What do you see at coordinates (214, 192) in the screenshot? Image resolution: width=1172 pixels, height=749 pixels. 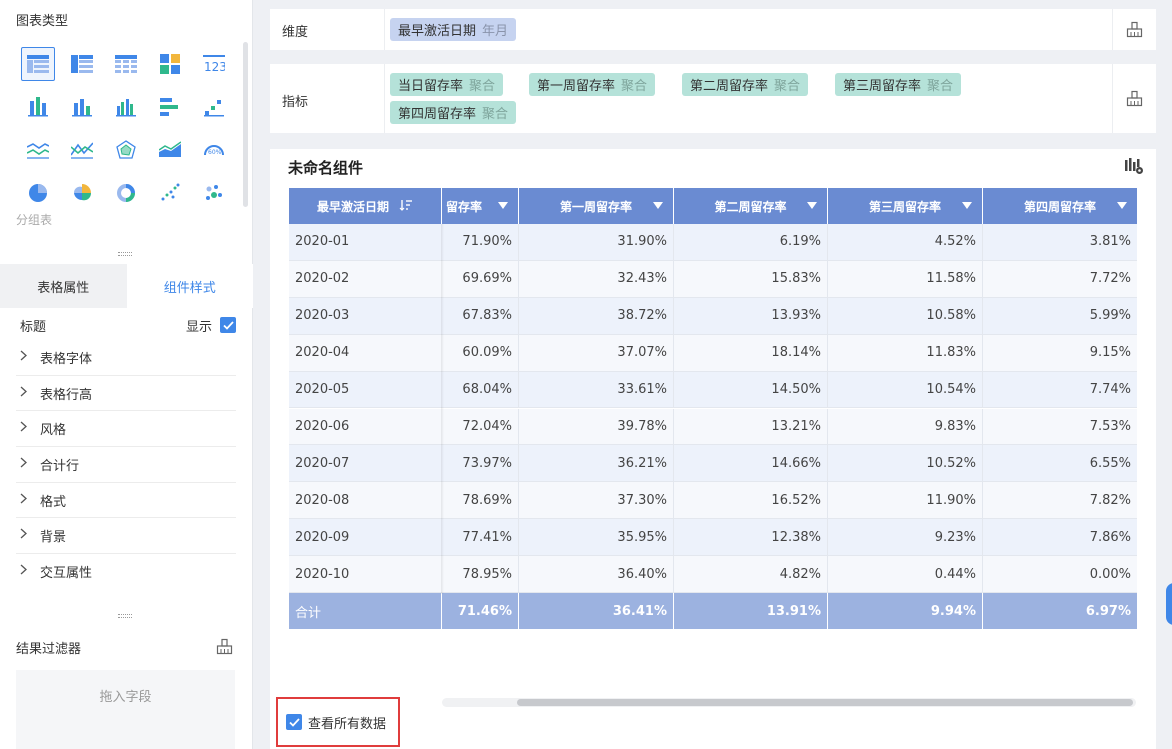 I see `bubble-chart-icon` at bounding box center [214, 192].